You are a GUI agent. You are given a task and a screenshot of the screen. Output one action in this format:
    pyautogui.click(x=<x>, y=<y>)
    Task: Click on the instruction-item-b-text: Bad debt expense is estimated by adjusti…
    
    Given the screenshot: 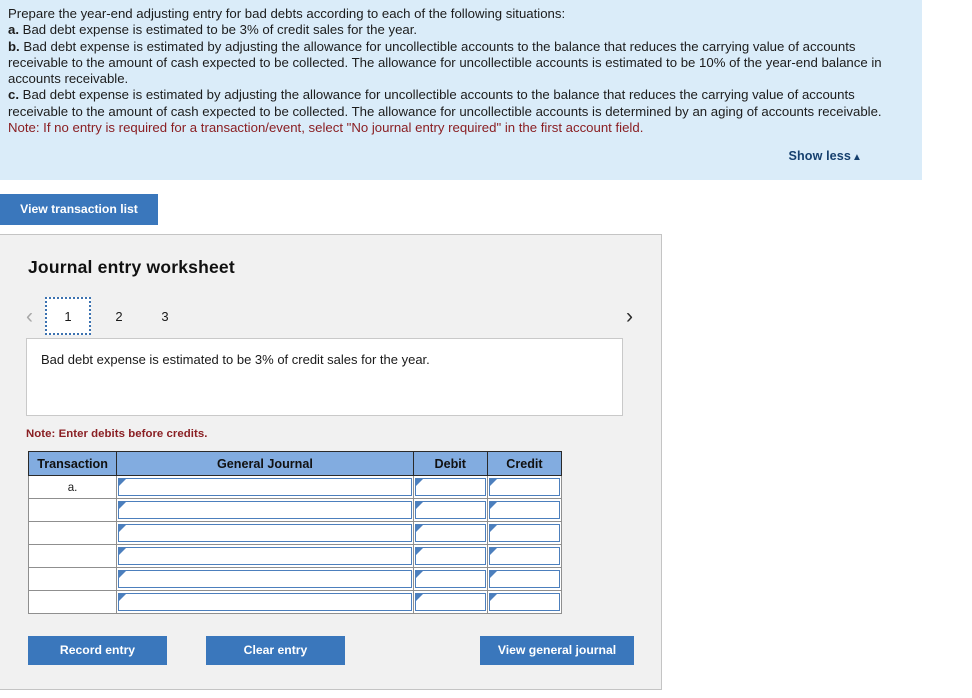 What is the action you would take?
    pyautogui.click(x=445, y=62)
    